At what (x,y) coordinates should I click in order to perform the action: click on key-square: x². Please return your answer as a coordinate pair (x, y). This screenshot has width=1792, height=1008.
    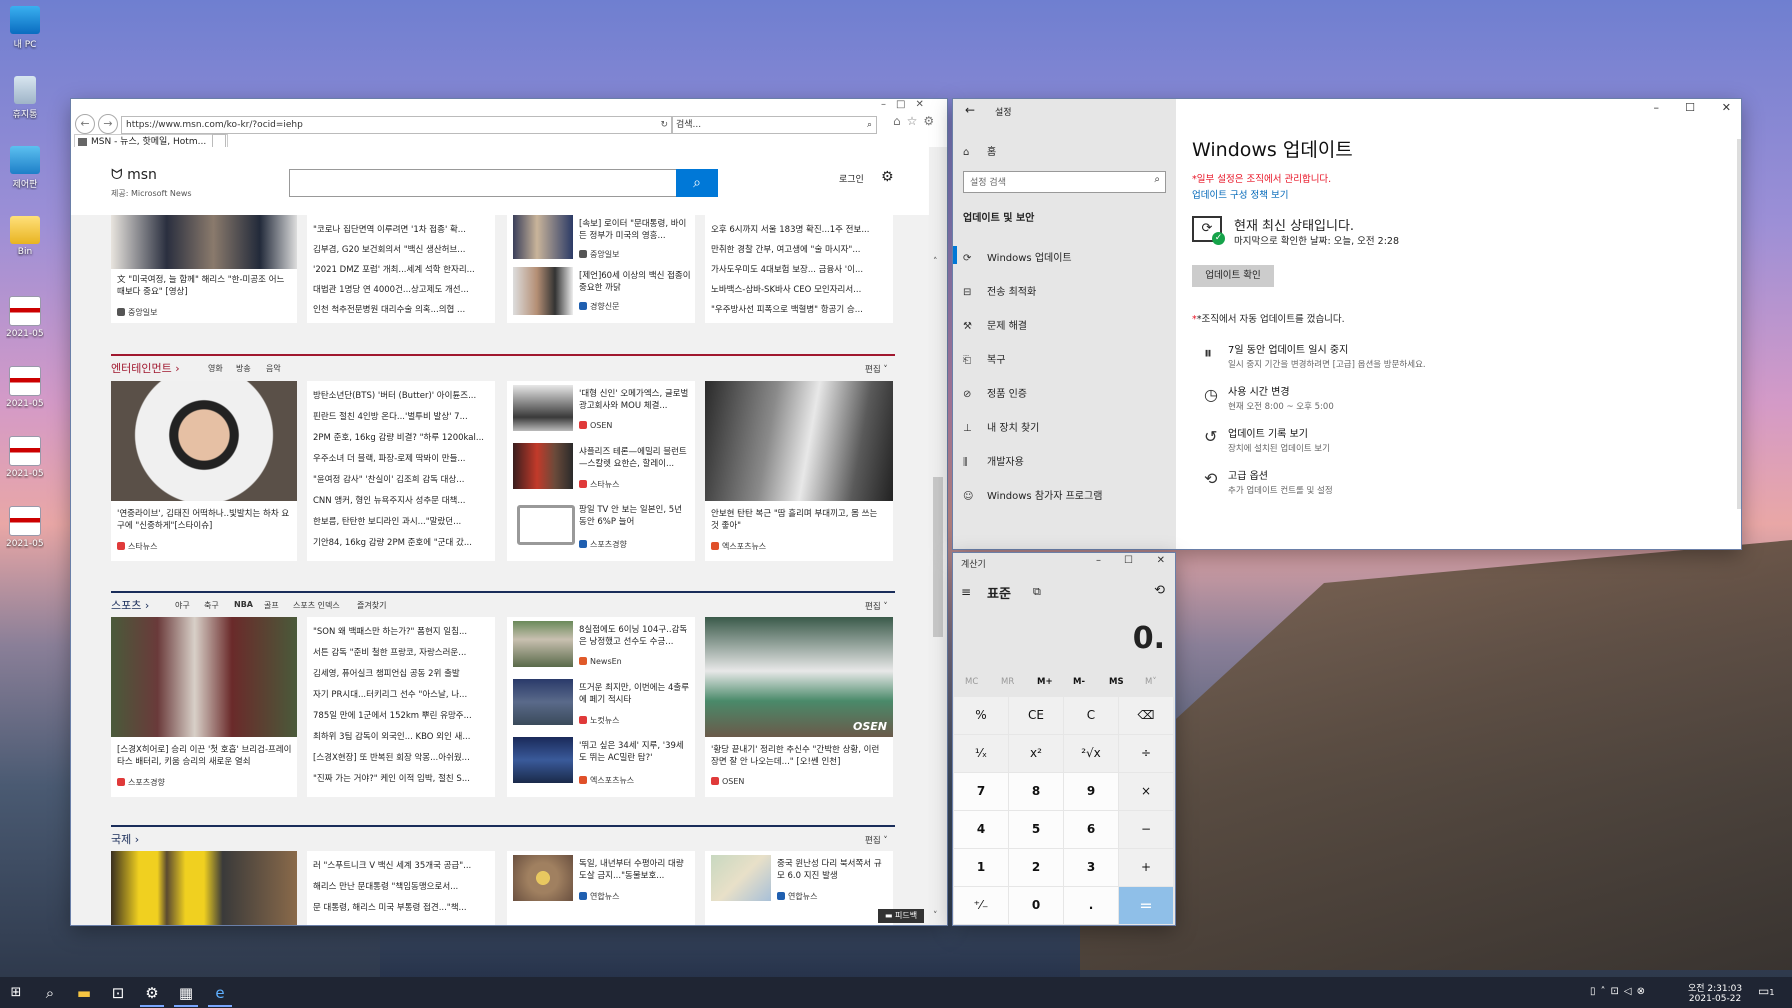
    Looking at the image, I should click on (1036, 753).